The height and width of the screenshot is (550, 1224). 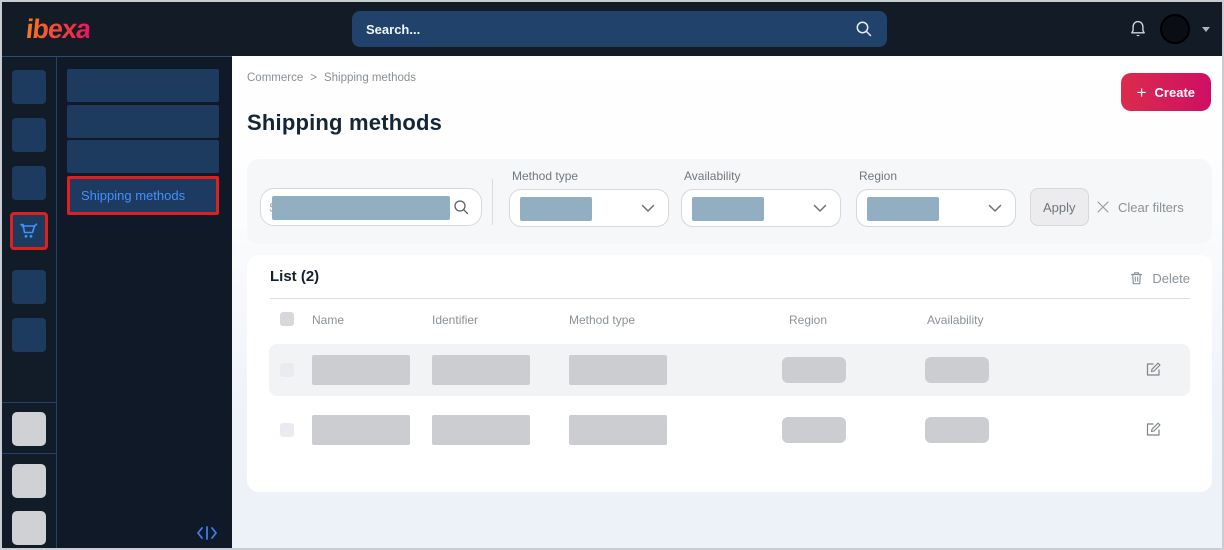 I want to click on filters-bar: S Method type, so click(x=729, y=201).